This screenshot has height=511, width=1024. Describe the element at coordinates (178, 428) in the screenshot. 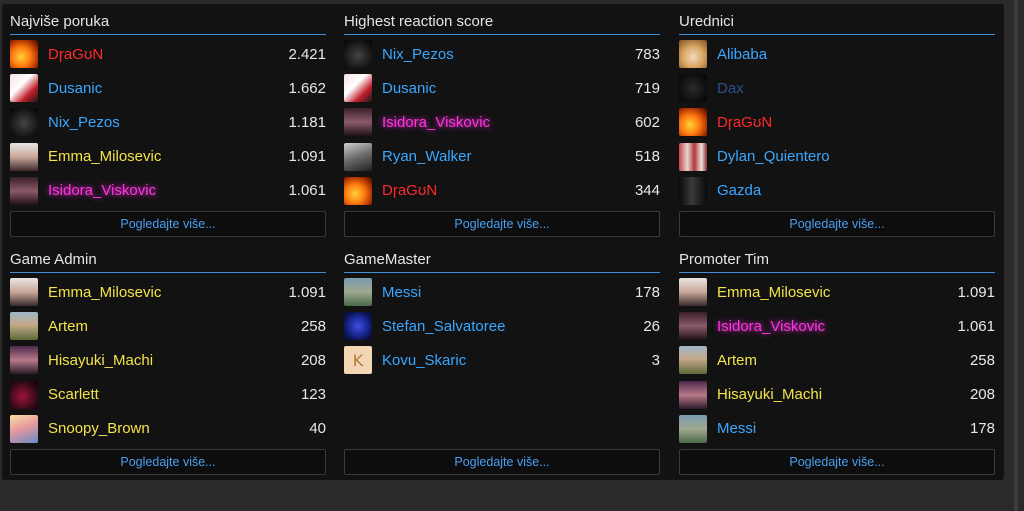

I see `username-link: Snoopy_Brown` at that location.